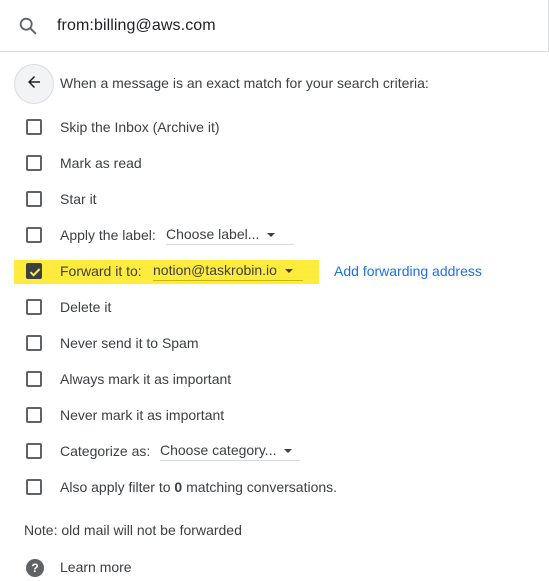 This screenshot has width=549, height=581. I want to click on mark-read-checkbox, so click(34, 163).